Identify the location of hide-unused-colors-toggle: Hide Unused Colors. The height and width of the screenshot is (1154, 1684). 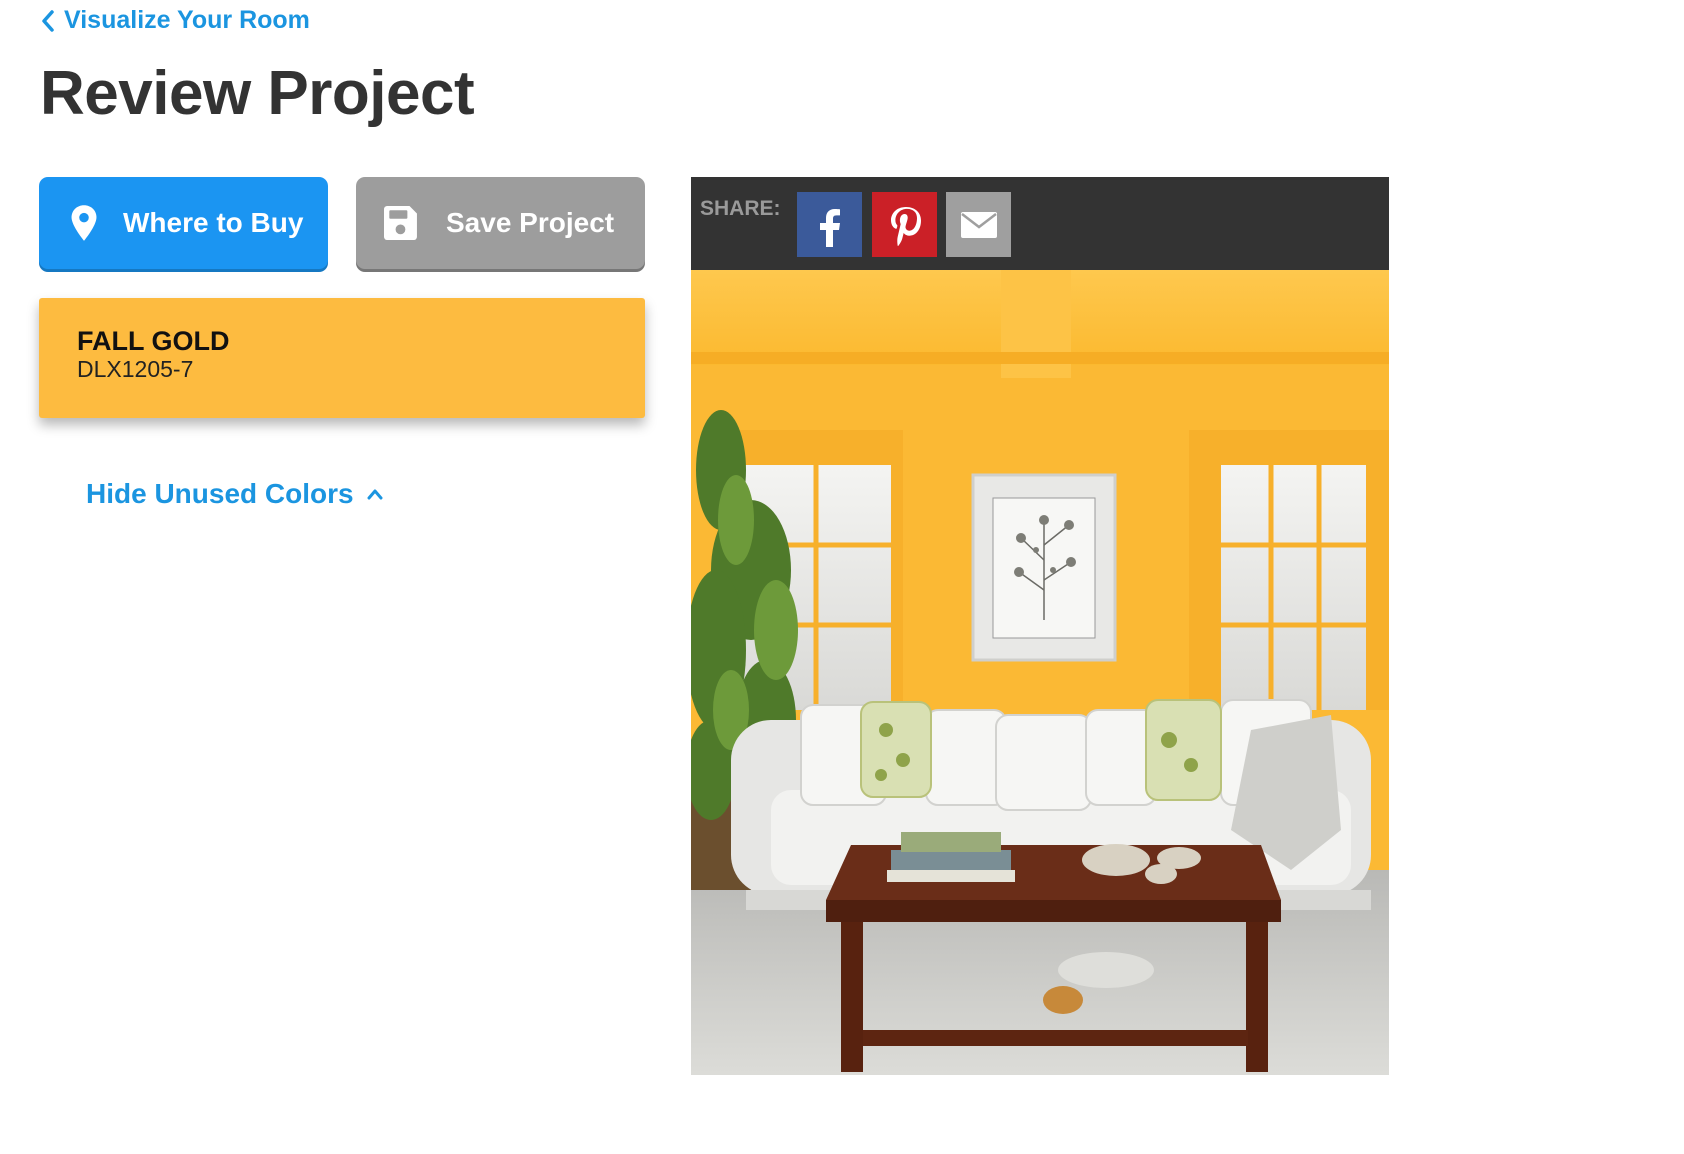
(235, 494).